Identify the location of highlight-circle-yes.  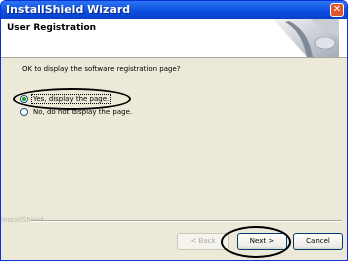
(72, 99).